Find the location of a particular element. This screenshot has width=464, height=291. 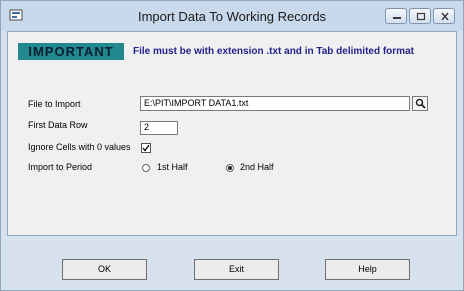

title-bar: Import Data To Working Records is located at coordinates (232, 16).